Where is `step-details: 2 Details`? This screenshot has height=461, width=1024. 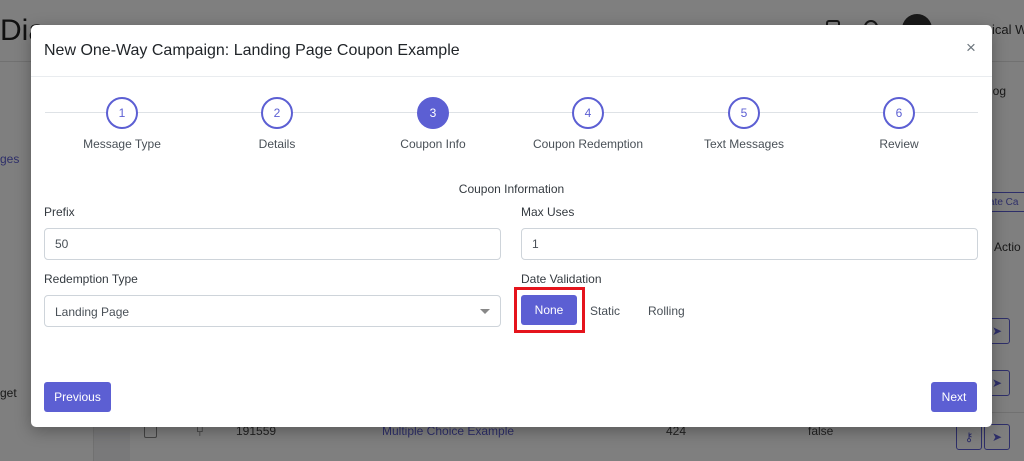
step-details: 2 Details is located at coordinates (277, 127).